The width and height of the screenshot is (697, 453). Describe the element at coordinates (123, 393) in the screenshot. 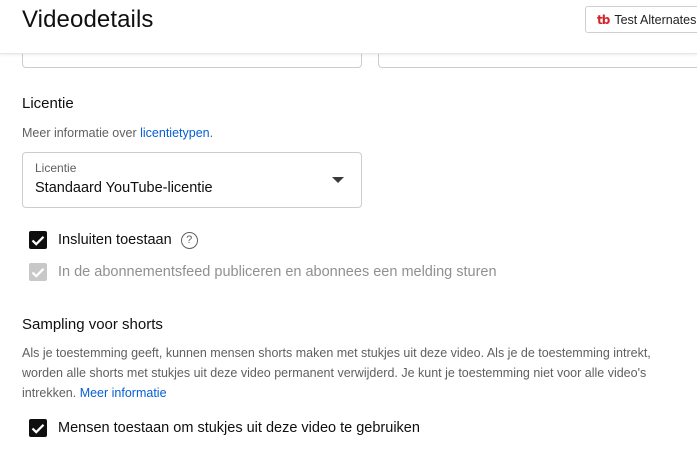

I see `more-info-link: Meer informatie` at that location.